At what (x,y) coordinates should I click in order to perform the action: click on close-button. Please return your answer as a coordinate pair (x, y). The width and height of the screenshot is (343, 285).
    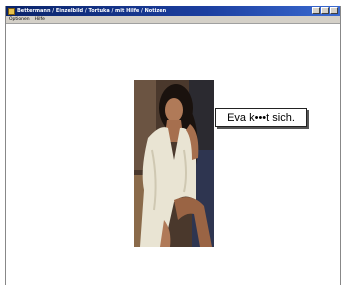
    Looking at the image, I should click on (334, 10).